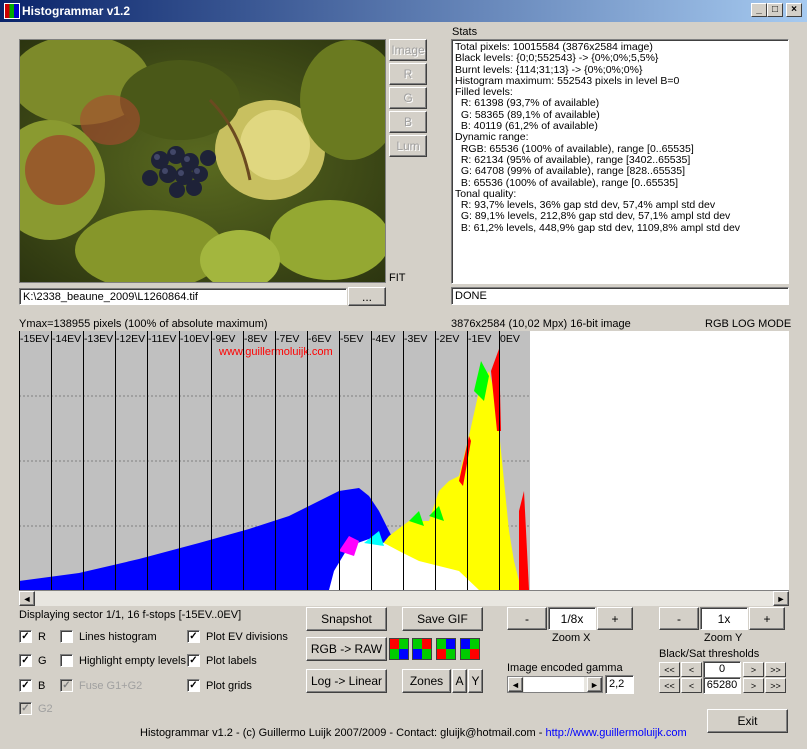 The image size is (807, 749). Describe the element at coordinates (722, 685) in the screenshot. I see `sat-threshold-field: 65280` at that location.